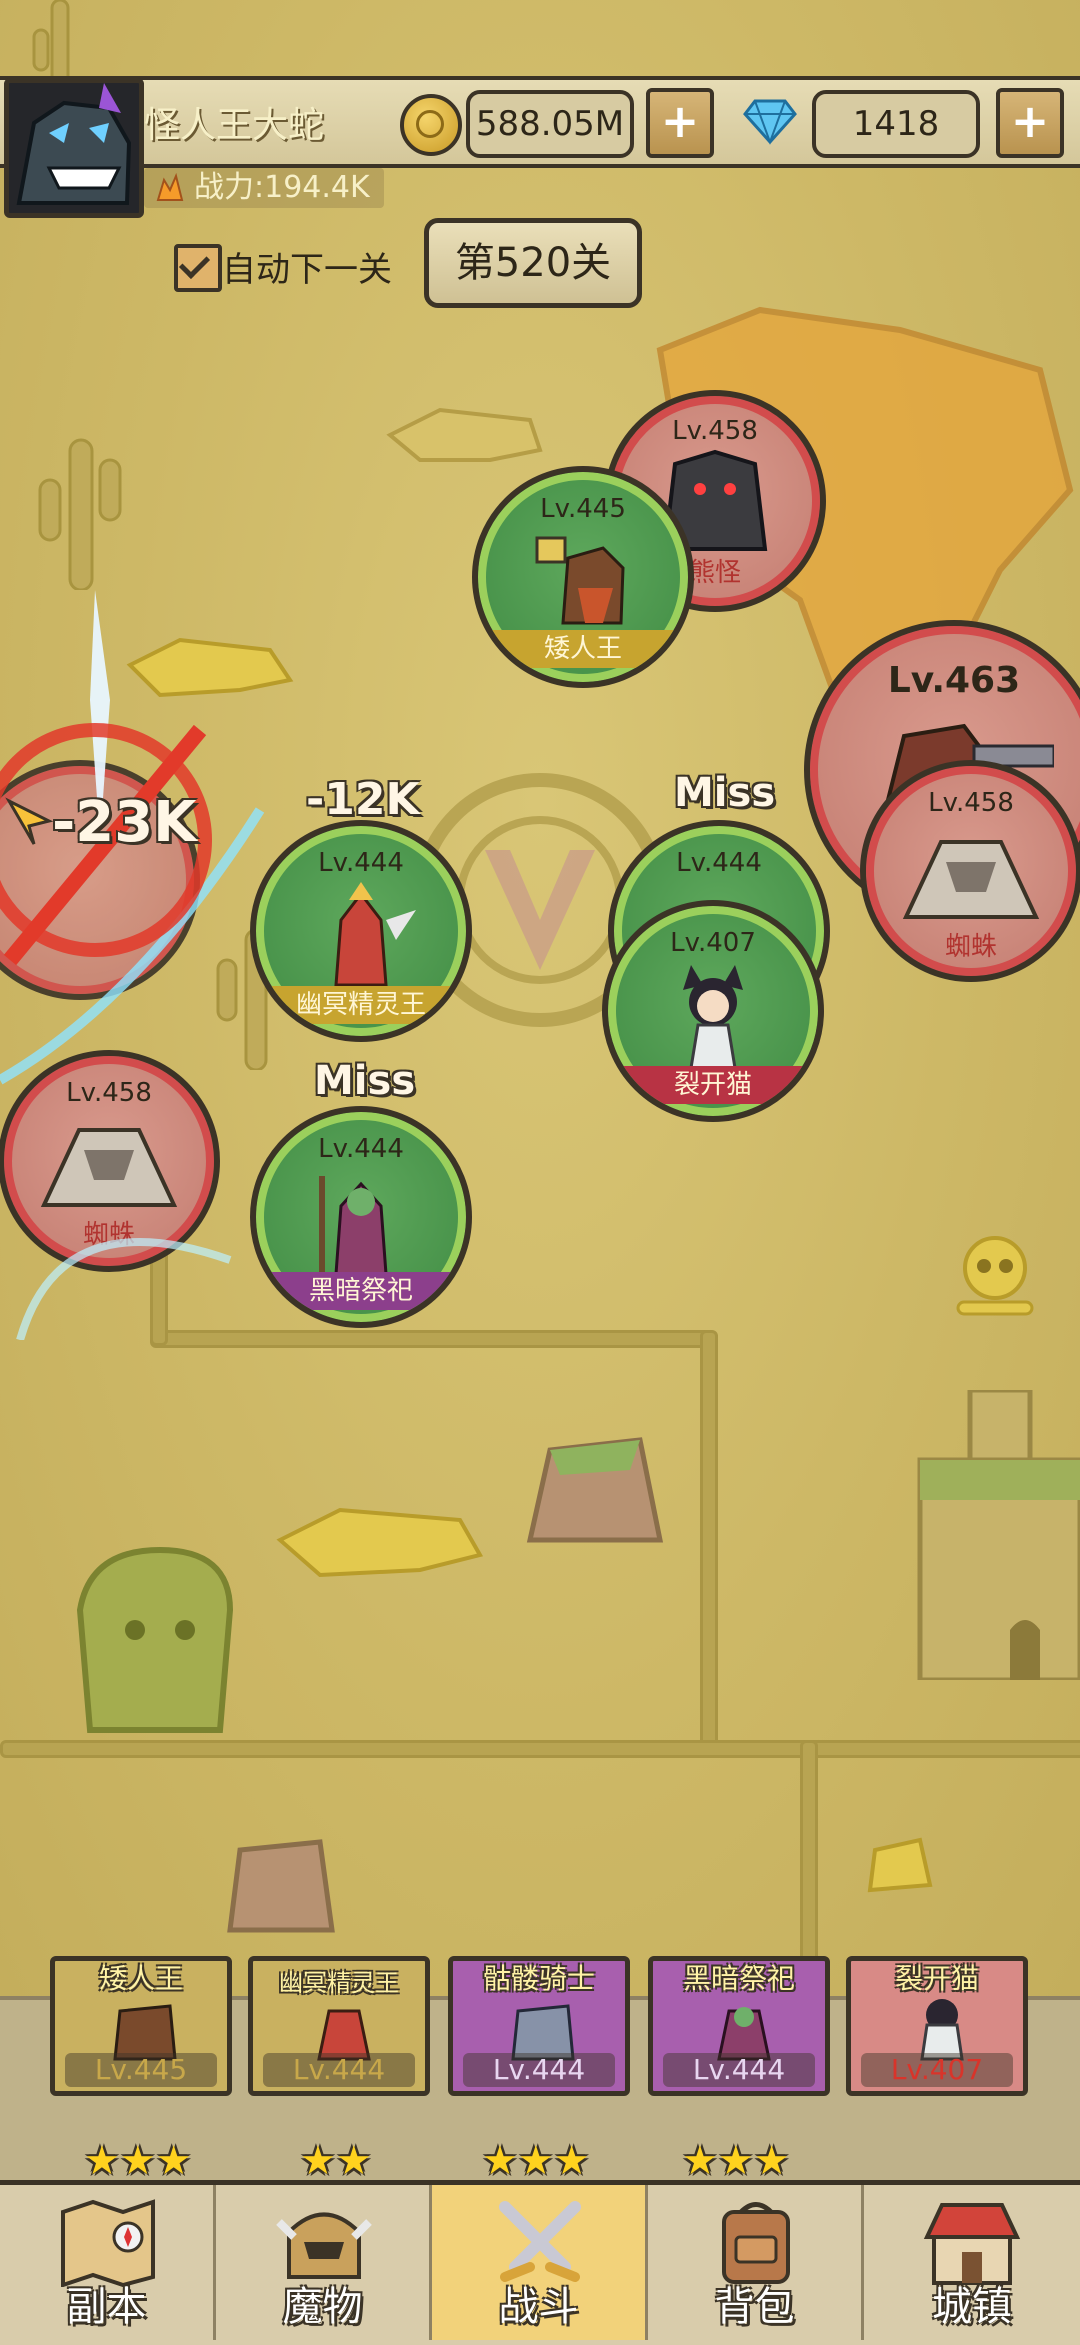  What do you see at coordinates (550, 124) in the screenshot?
I see `gold-amount: 588.05M` at bounding box center [550, 124].